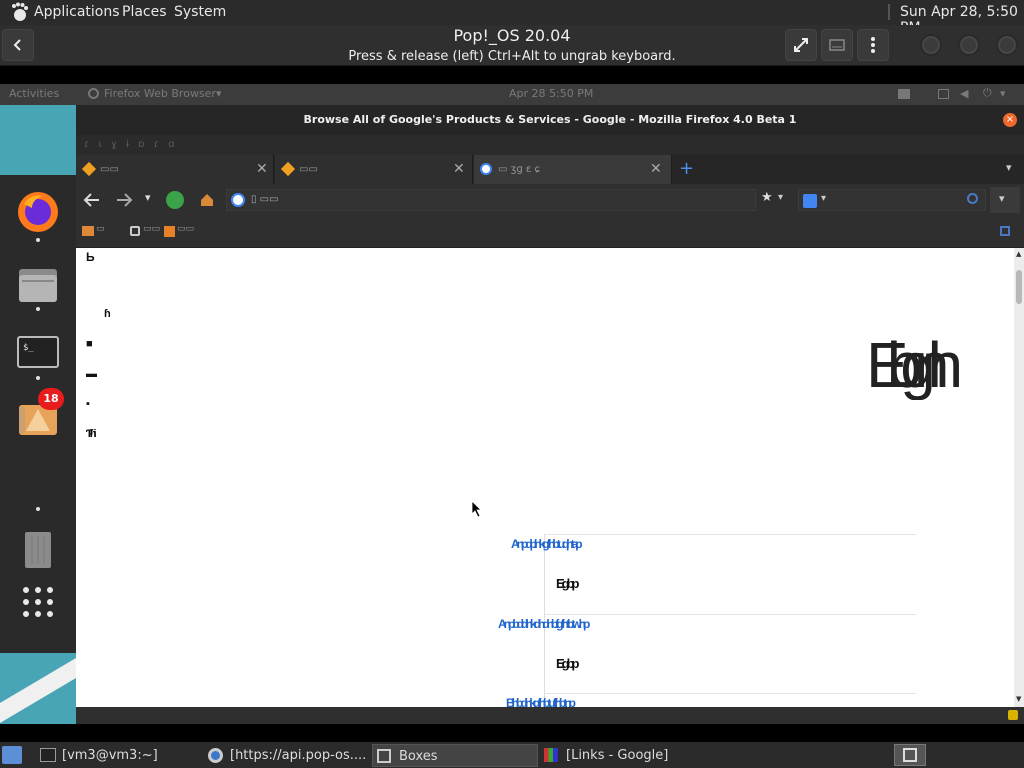 This screenshot has height=768, width=1024. I want to click on back-arrow-icon, so click(92, 200).